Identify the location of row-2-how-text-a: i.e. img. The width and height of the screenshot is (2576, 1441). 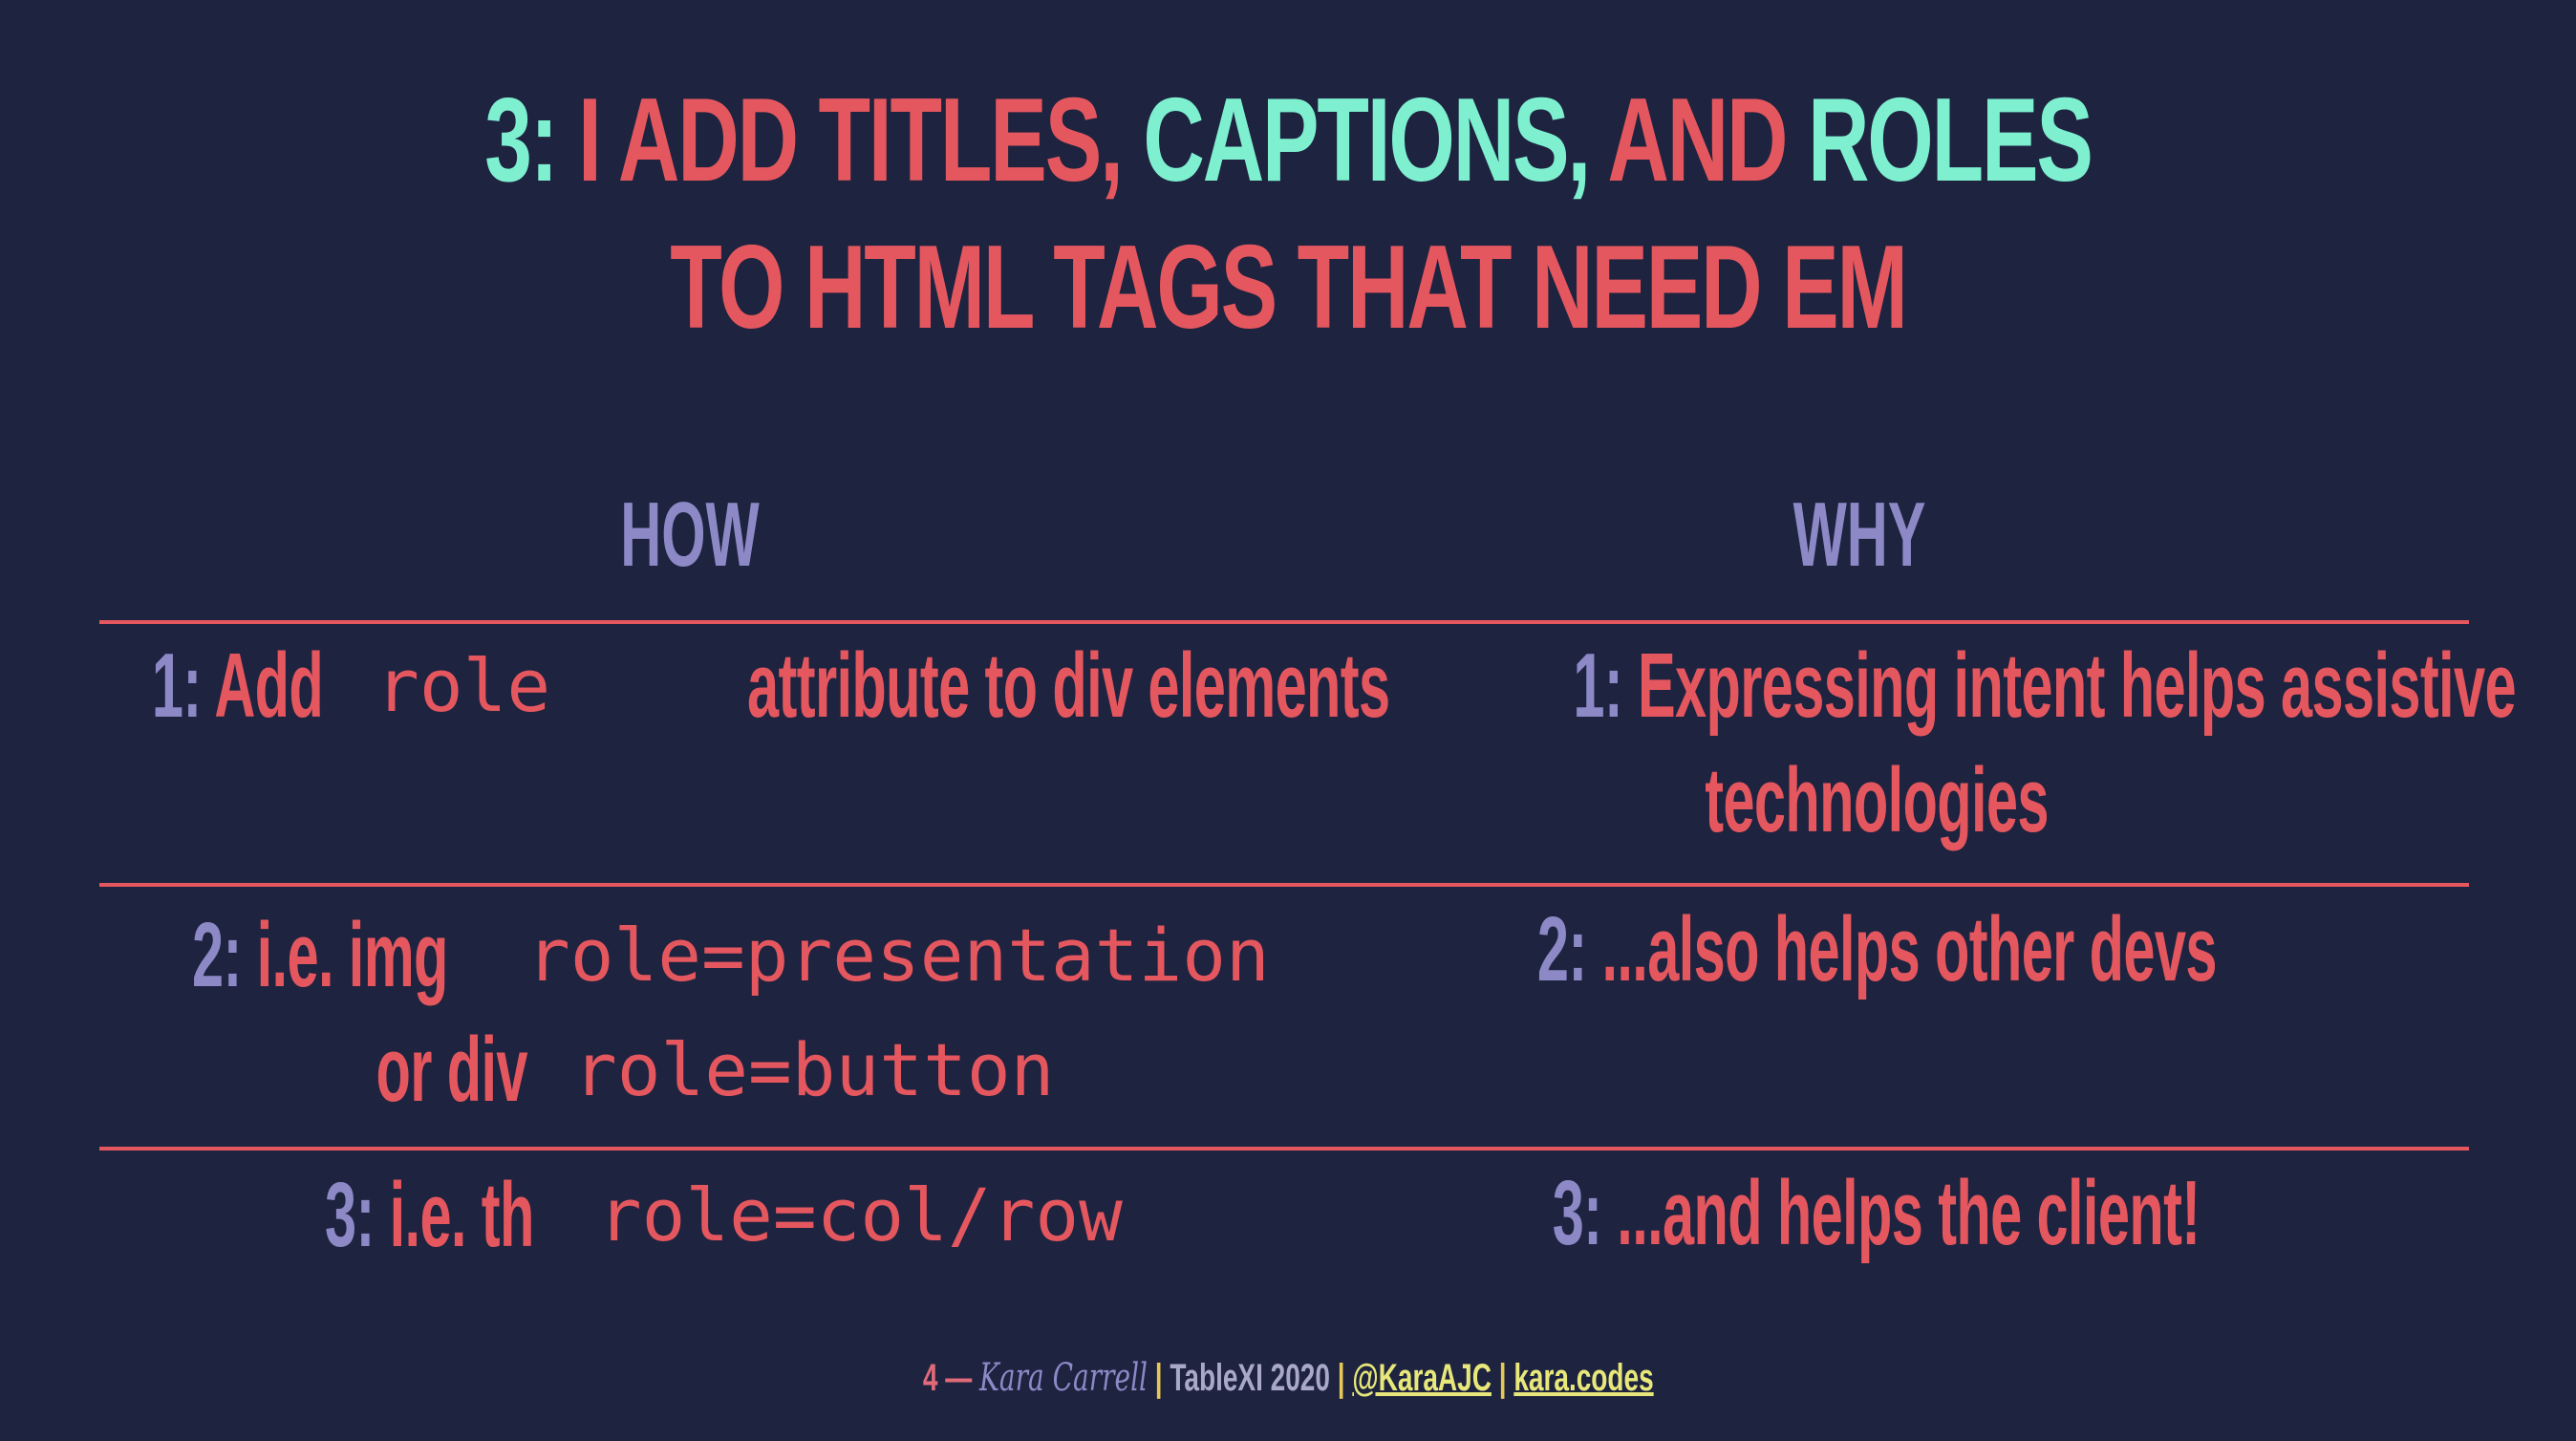
(352, 955).